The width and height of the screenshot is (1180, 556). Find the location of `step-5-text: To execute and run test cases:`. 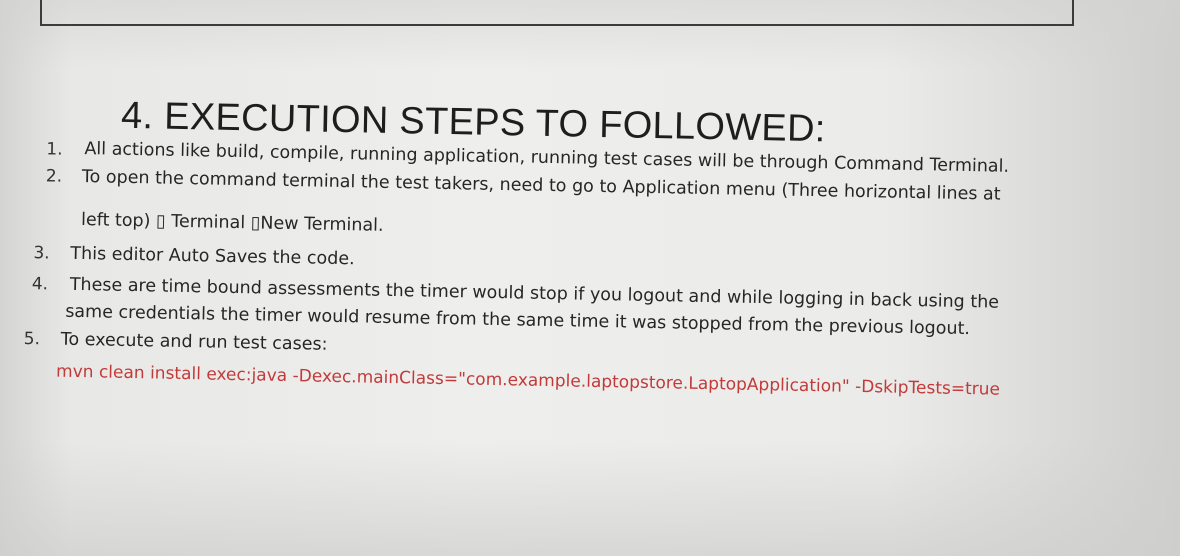

step-5-text: To execute and run test cases: is located at coordinates (194, 342).